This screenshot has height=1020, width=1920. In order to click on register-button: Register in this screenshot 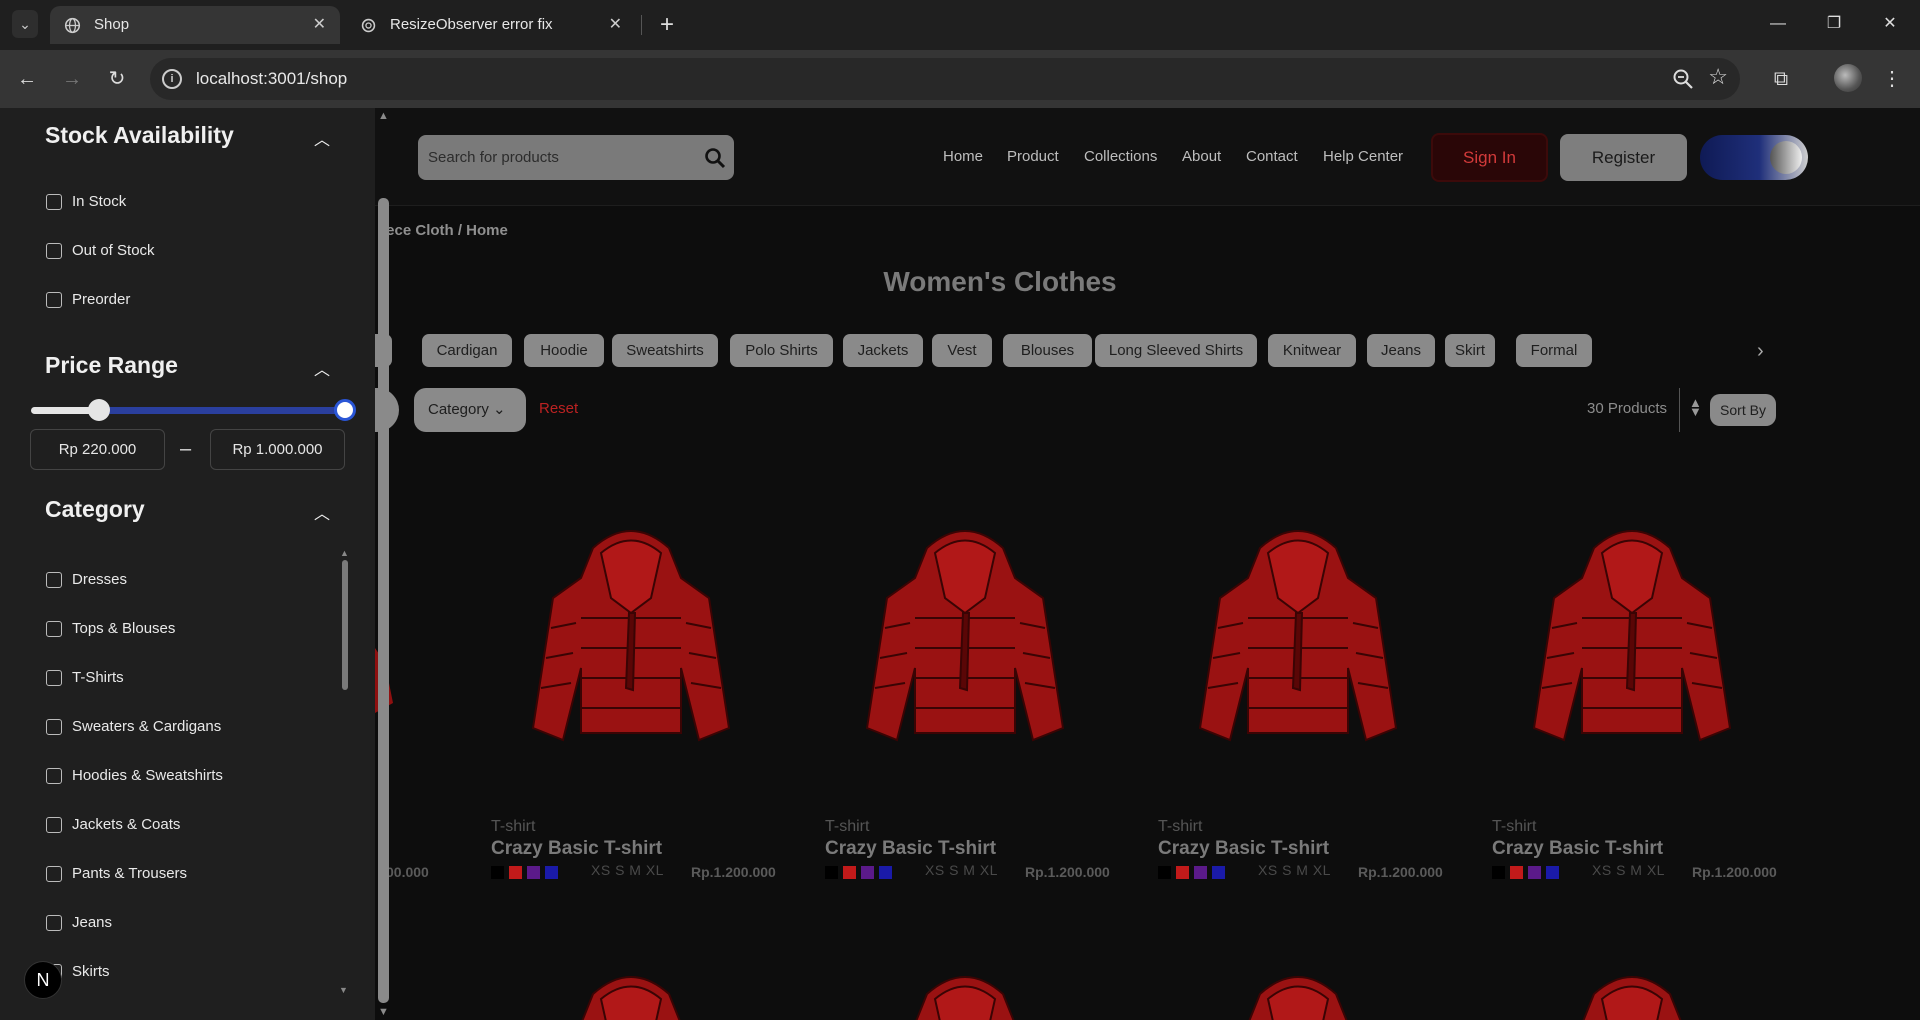, I will do `click(1623, 157)`.